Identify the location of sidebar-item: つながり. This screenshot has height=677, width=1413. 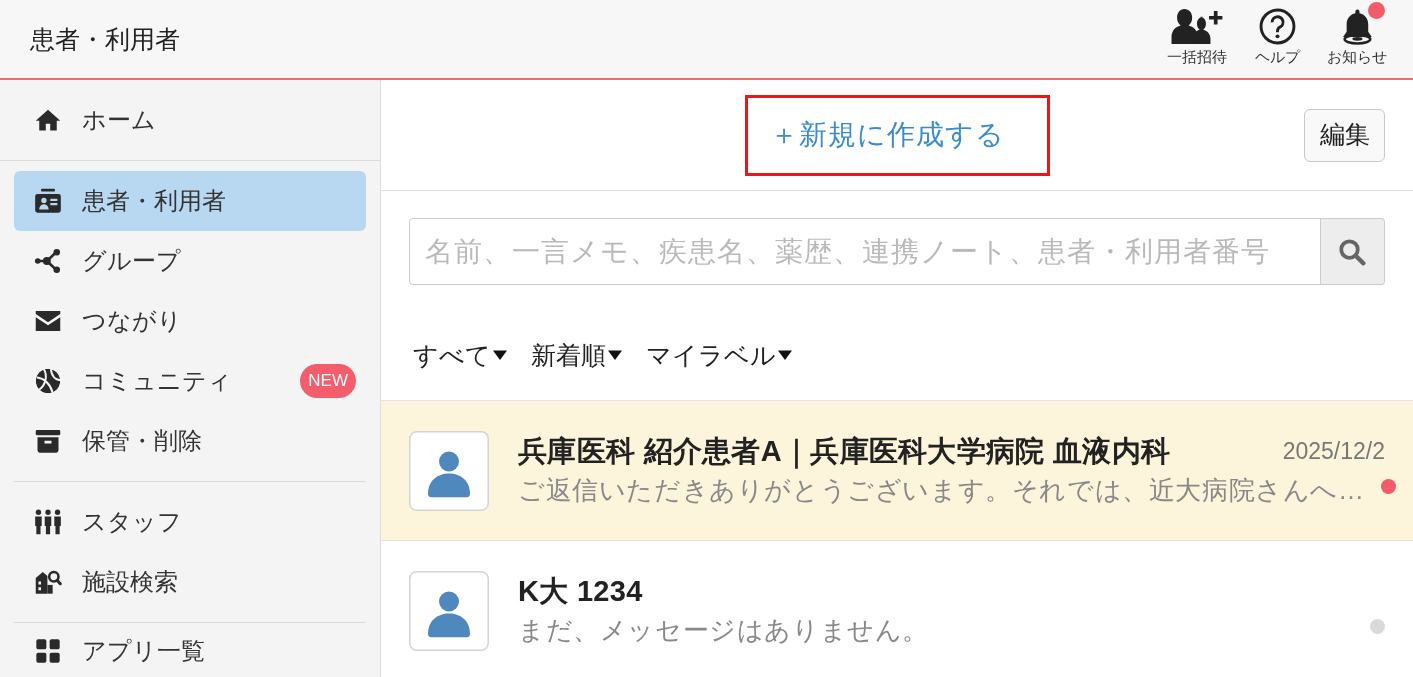
(190, 321).